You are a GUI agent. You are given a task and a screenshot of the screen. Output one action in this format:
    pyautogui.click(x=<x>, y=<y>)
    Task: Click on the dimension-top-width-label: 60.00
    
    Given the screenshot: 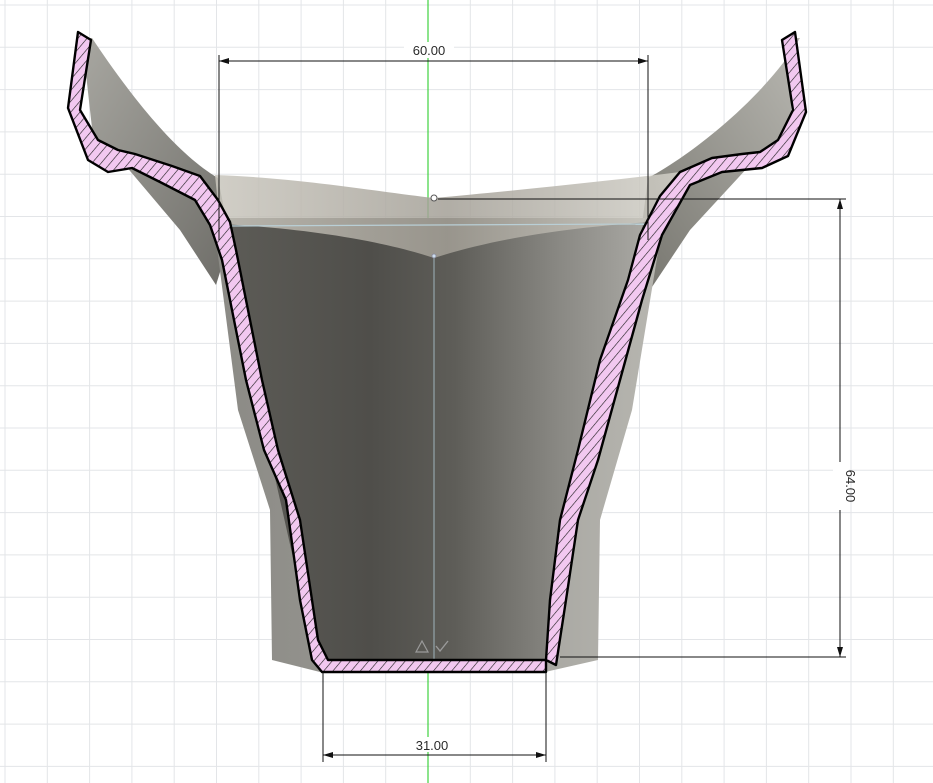 What is the action you would take?
    pyautogui.click(x=429, y=50)
    